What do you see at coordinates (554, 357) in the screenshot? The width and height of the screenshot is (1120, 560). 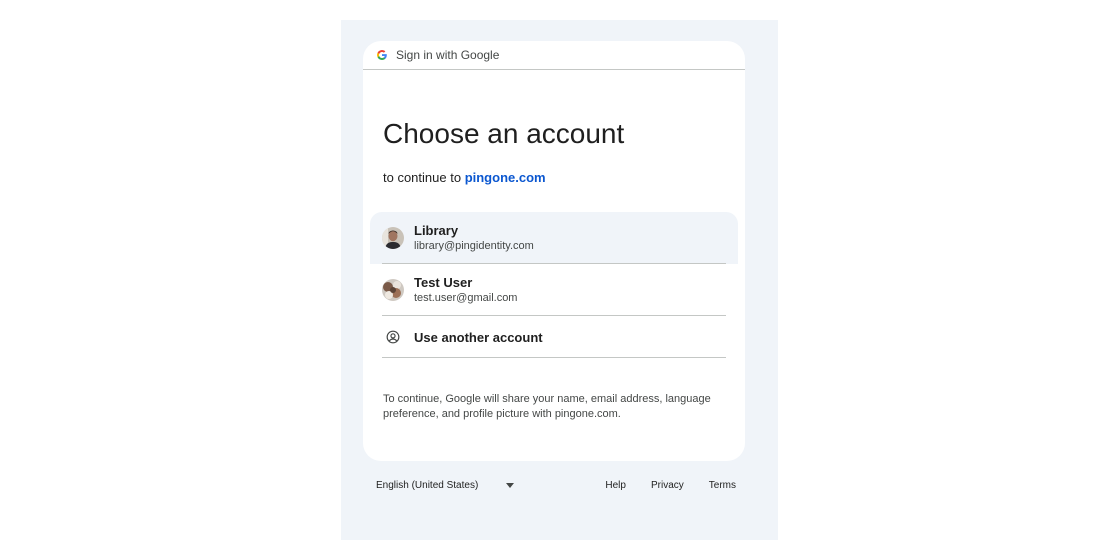 I see `divider` at bounding box center [554, 357].